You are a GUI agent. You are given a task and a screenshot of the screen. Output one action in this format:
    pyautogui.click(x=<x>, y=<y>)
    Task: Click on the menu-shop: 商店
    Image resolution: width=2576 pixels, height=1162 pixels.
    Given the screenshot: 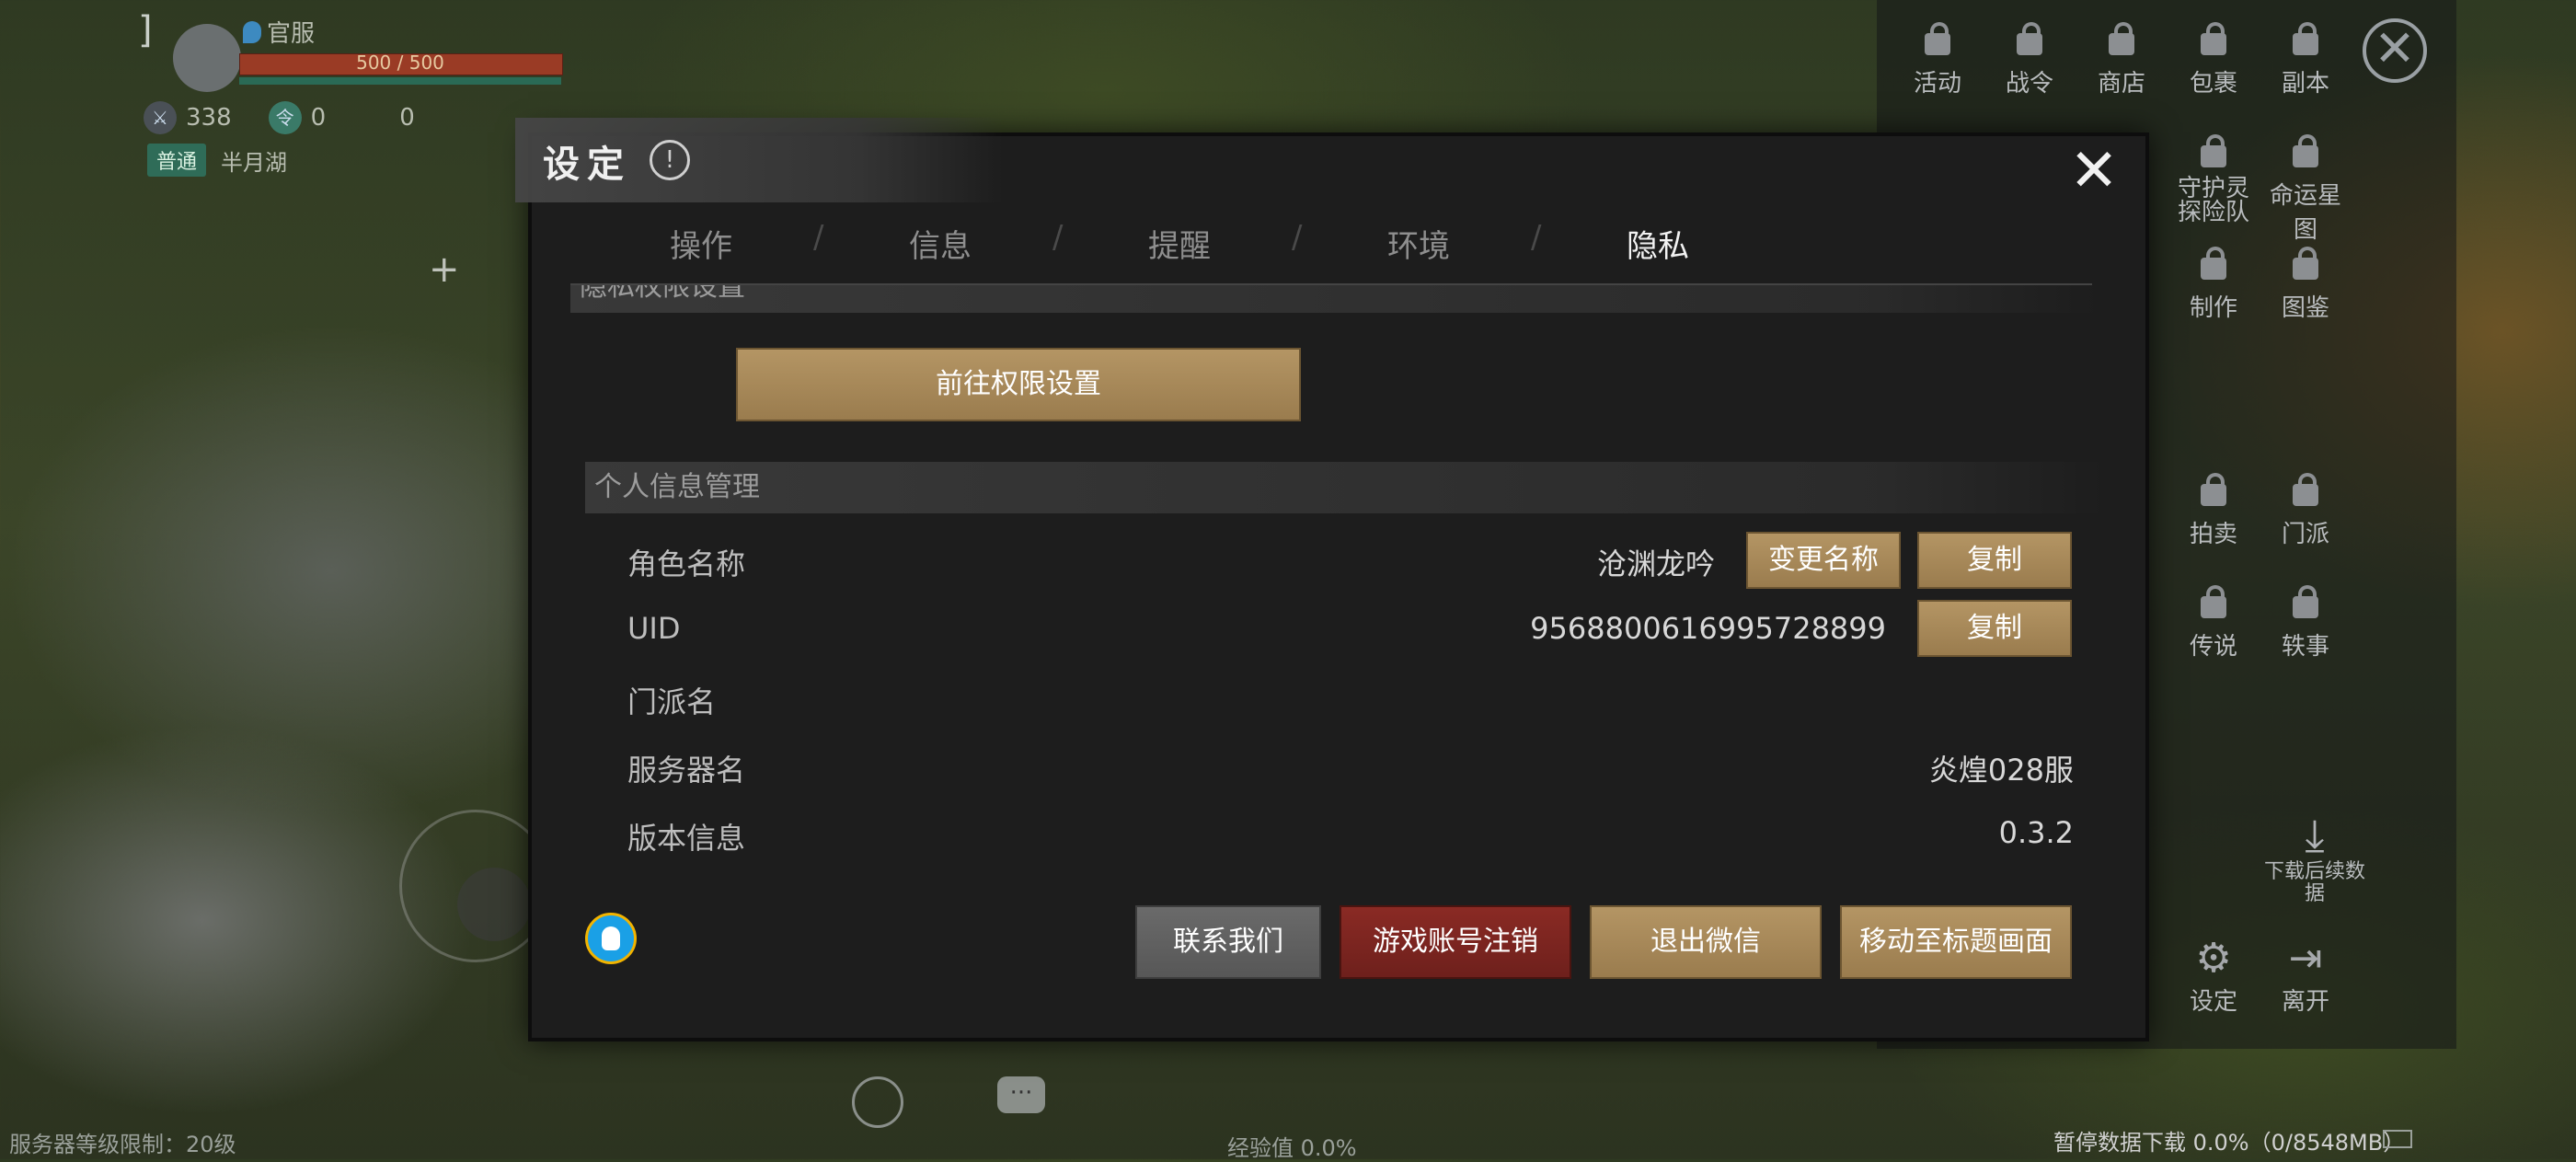 What is the action you would take?
    pyautogui.click(x=2122, y=59)
    